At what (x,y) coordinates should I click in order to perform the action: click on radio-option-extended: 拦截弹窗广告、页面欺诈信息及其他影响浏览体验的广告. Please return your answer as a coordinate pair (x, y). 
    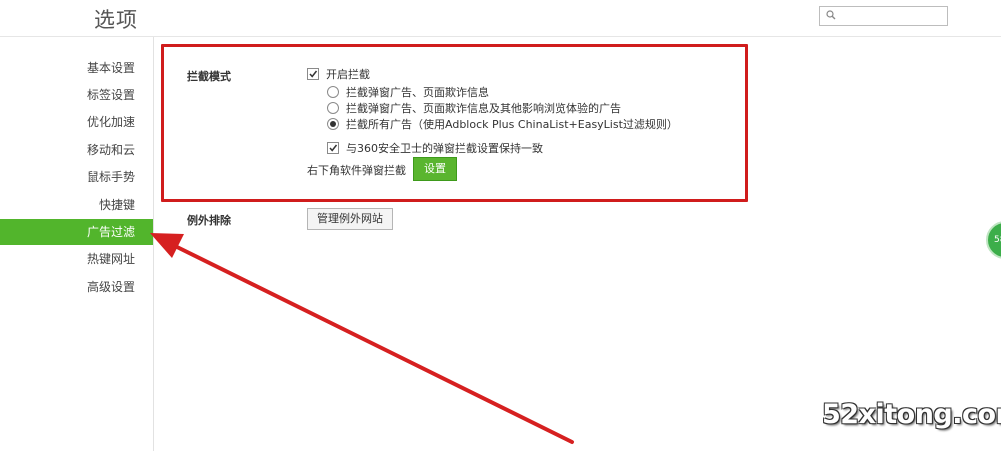
    Looking at the image, I should click on (474, 108).